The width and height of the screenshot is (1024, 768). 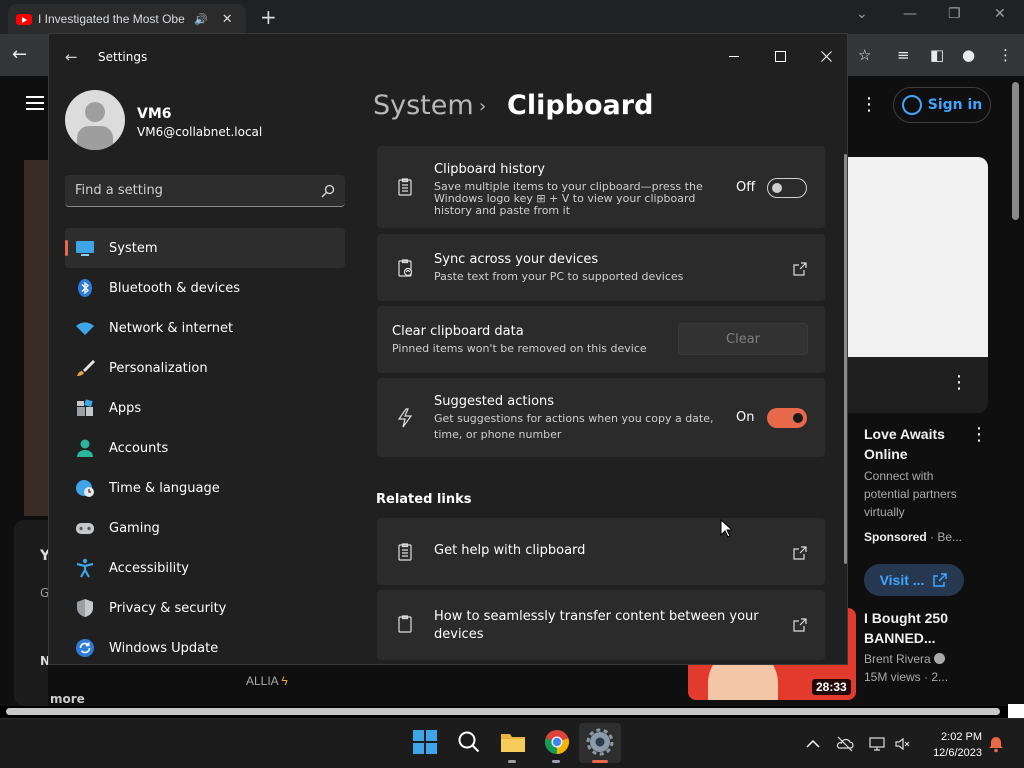 What do you see at coordinates (67, 699) in the screenshot?
I see `show-more-link: more` at bounding box center [67, 699].